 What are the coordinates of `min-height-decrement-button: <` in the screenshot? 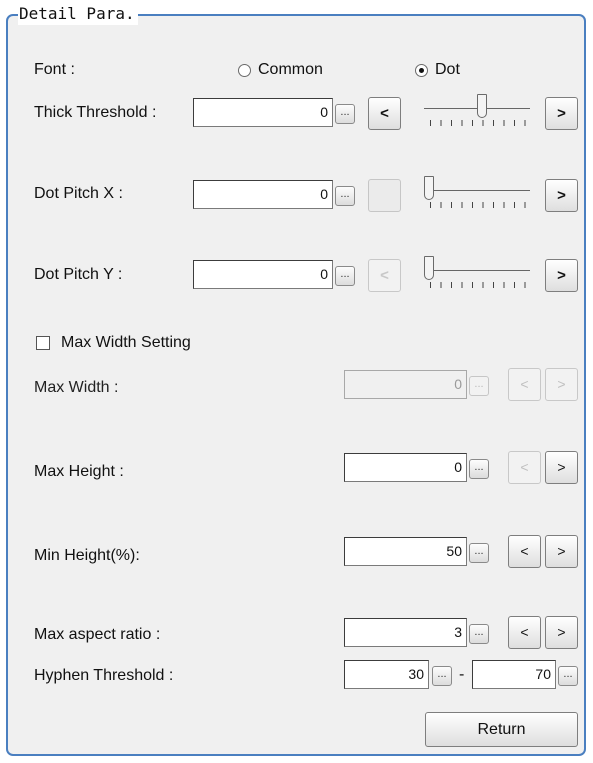 It's located at (524, 551).